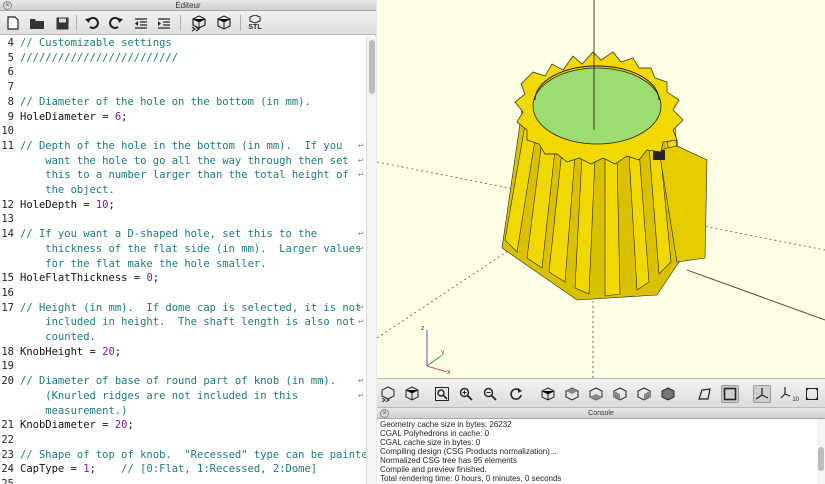 The image size is (825, 484). I want to click on line-number: 15, so click(7, 278).